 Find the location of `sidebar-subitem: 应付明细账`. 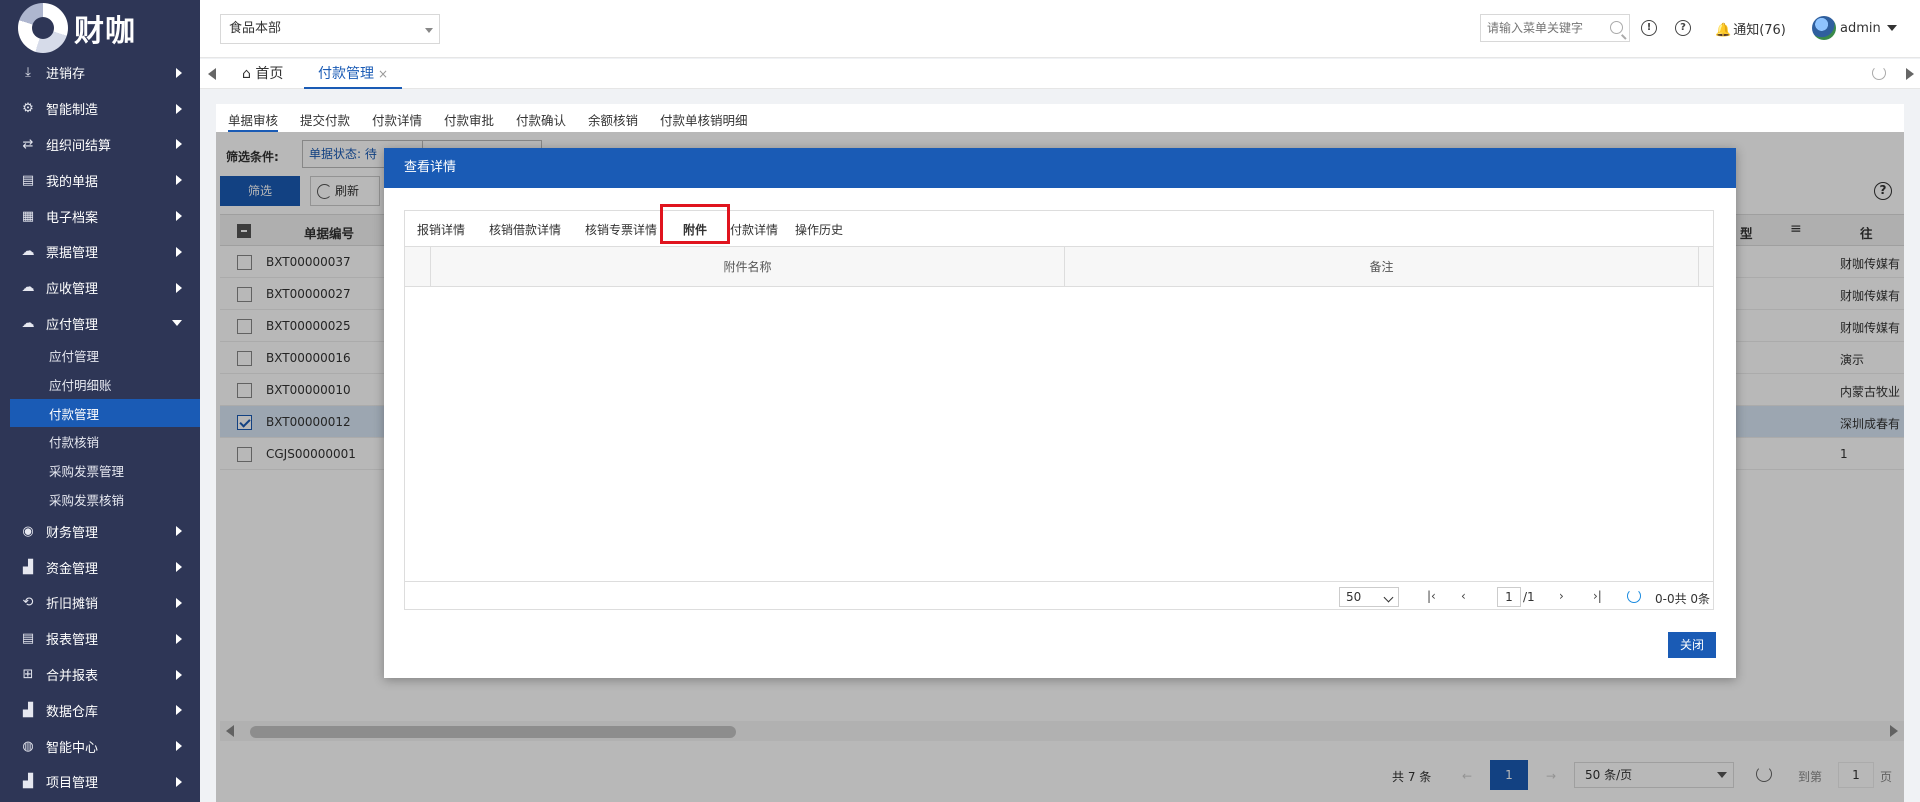

sidebar-subitem: 应付明细账 is located at coordinates (100, 384).